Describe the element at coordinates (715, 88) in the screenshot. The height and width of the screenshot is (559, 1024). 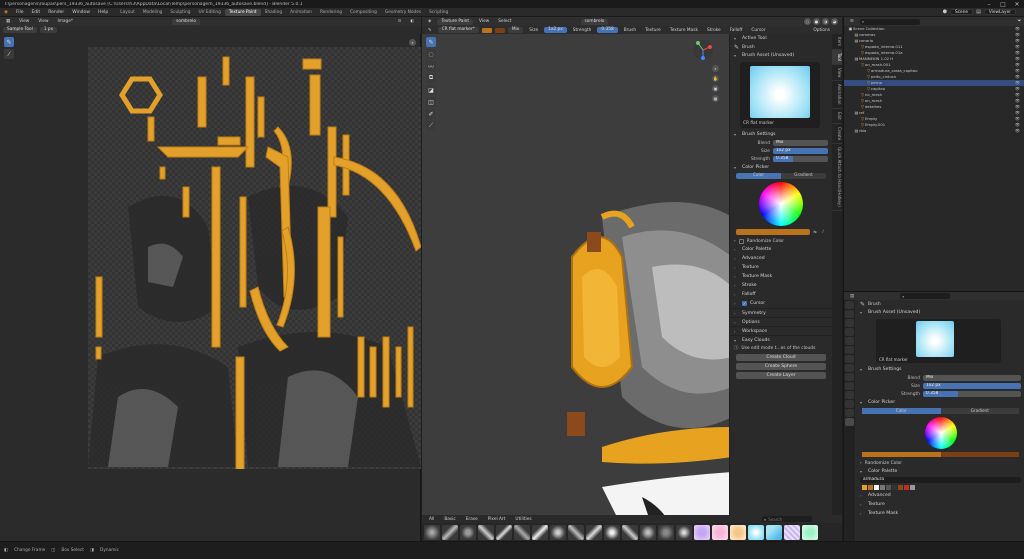
I see `camera-view-icon: ▣` at that location.